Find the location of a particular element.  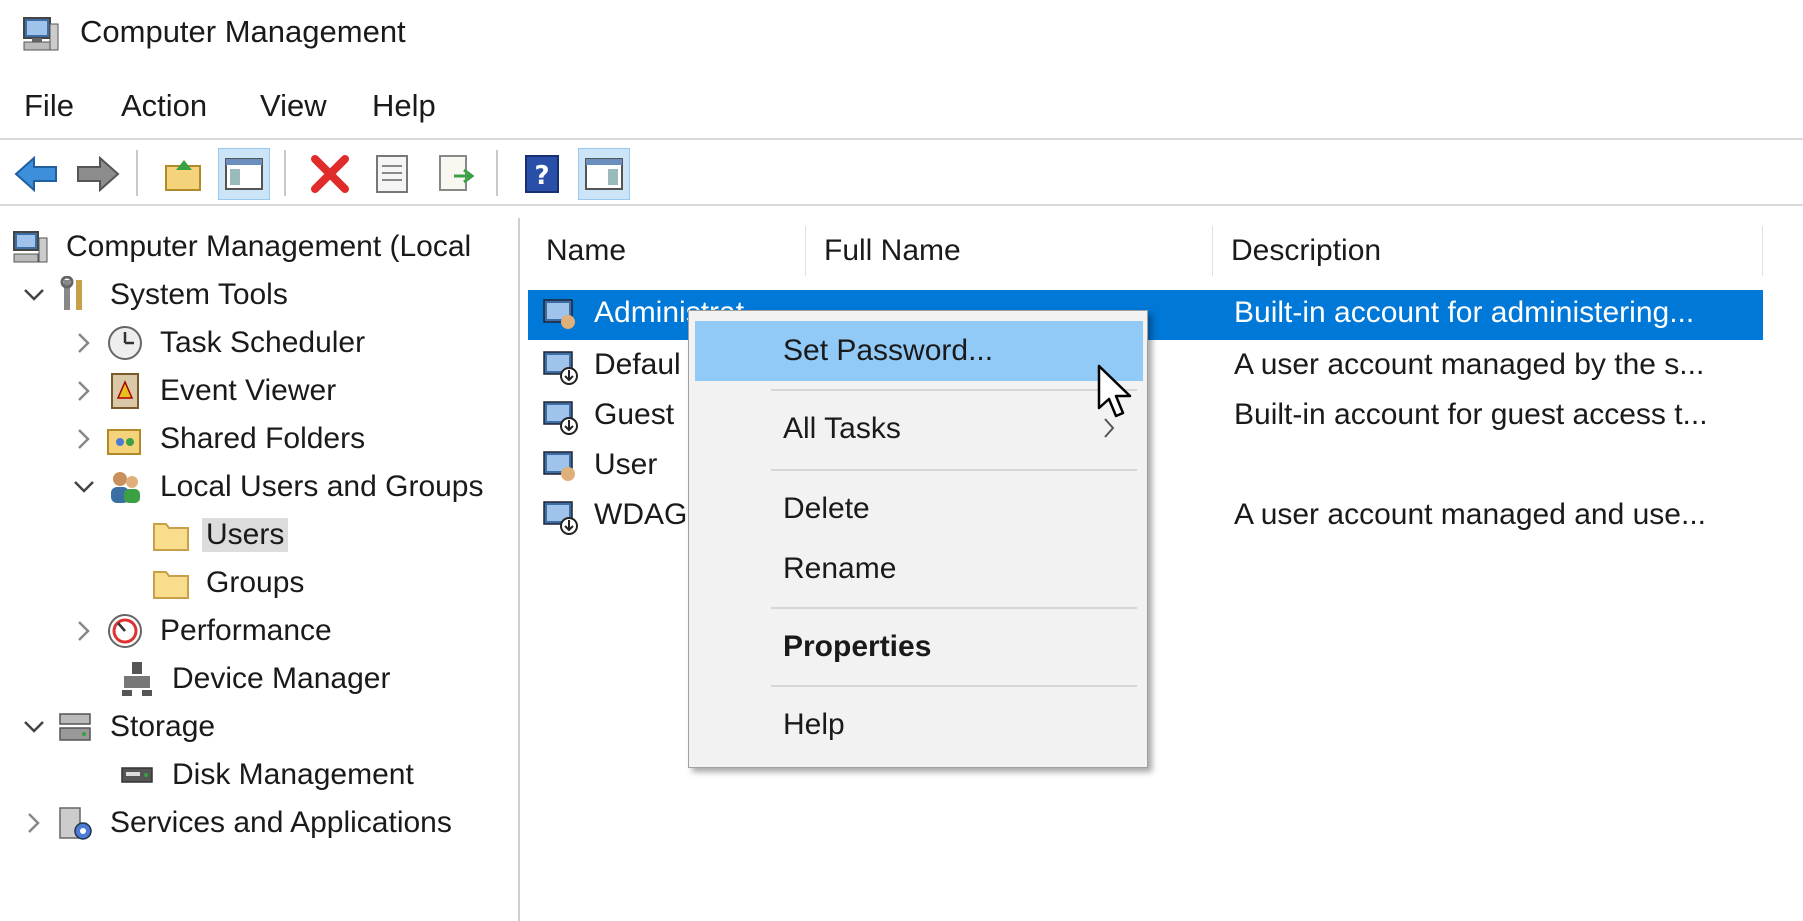

show-hide-console-tree-icon is located at coordinates (244, 174).